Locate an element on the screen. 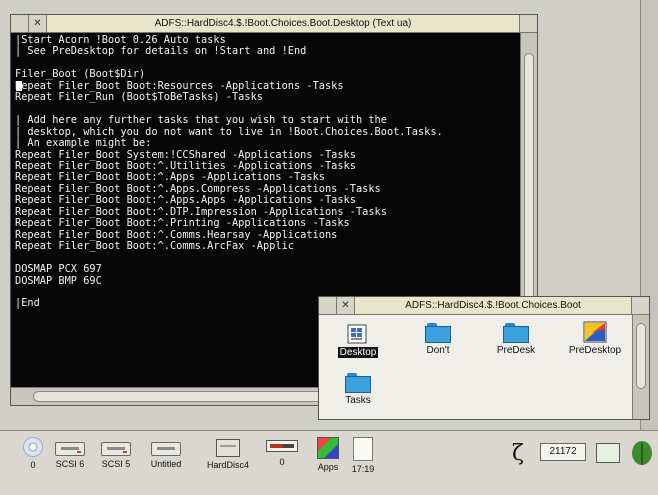  floppy-drive: Untitled is located at coordinates (166, 453).